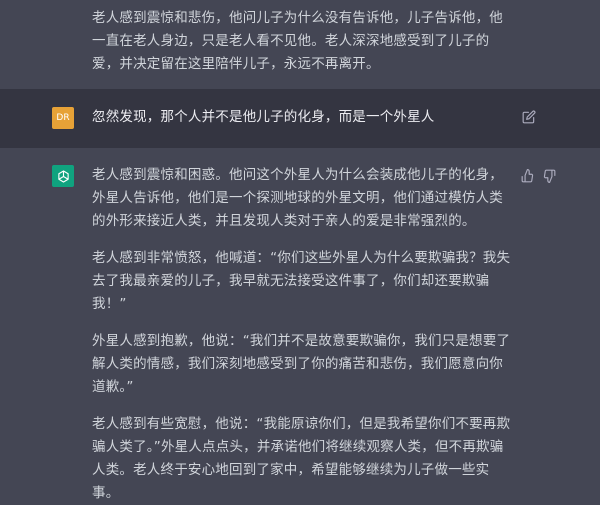 The height and width of the screenshot is (505, 600). What do you see at coordinates (529, 117) in the screenshot?
I see `edit-icon` at bounding box center [529, 117].